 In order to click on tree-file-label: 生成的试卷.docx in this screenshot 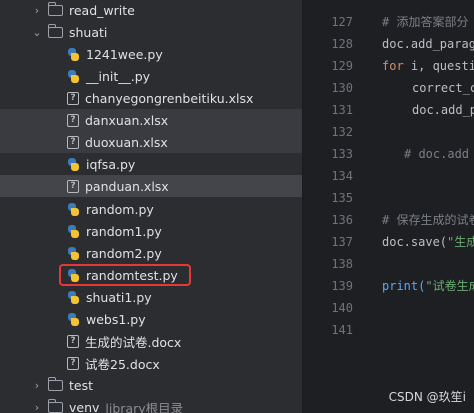, I will do `click(133, 342)`.